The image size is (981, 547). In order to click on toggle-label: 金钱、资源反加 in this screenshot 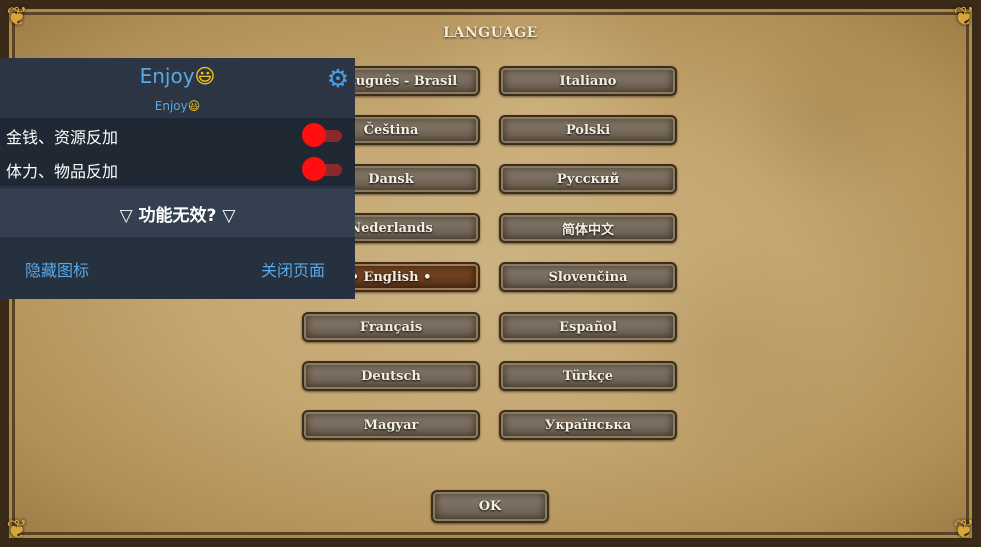, I will do `click(62, 137)`.